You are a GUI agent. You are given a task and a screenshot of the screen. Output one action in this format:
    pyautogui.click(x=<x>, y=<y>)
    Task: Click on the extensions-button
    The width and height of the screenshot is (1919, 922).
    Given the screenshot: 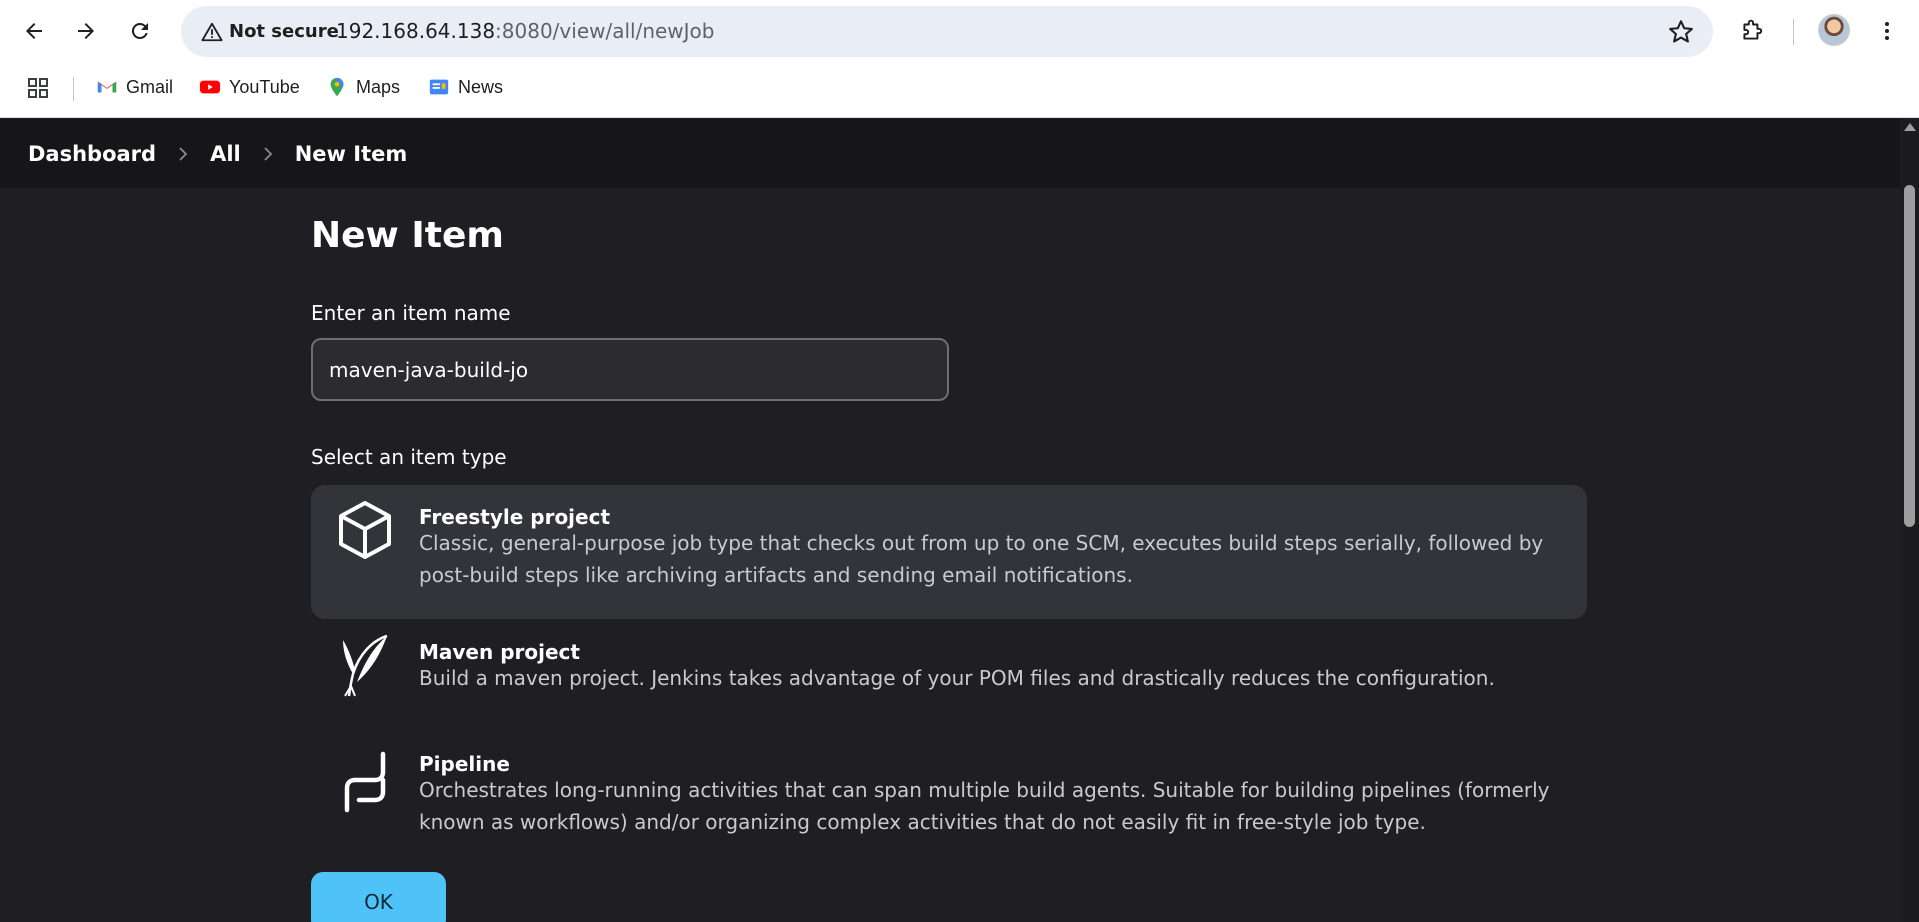 What is the action you would take?
    pyautogui.click(x=1752, y=31)
    